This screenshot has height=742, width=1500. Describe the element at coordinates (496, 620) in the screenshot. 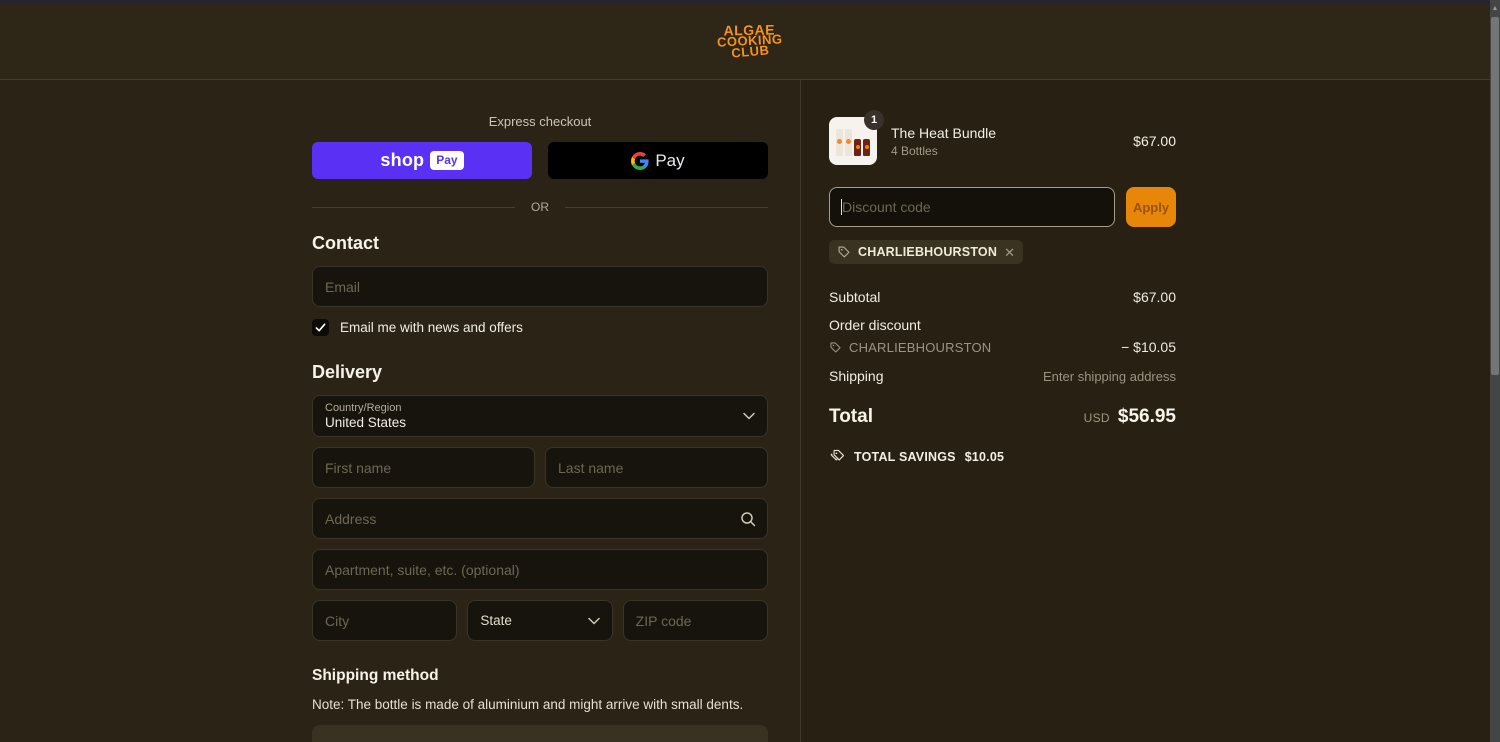

I see `state-select-value: State` at that location.